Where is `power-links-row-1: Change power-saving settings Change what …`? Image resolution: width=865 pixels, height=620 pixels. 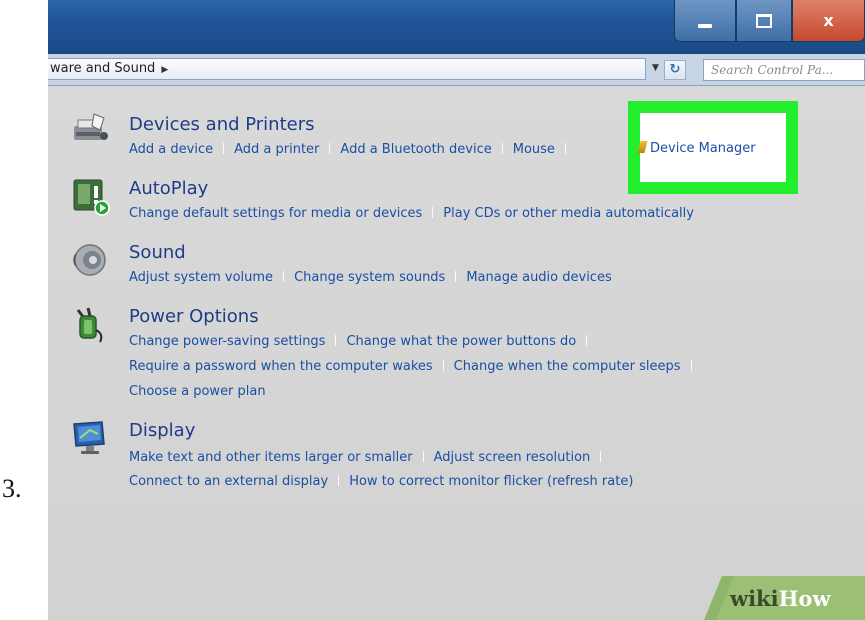
power-links-row-1: Change power-saving settings Change what … is located at coordinates (363, 341).